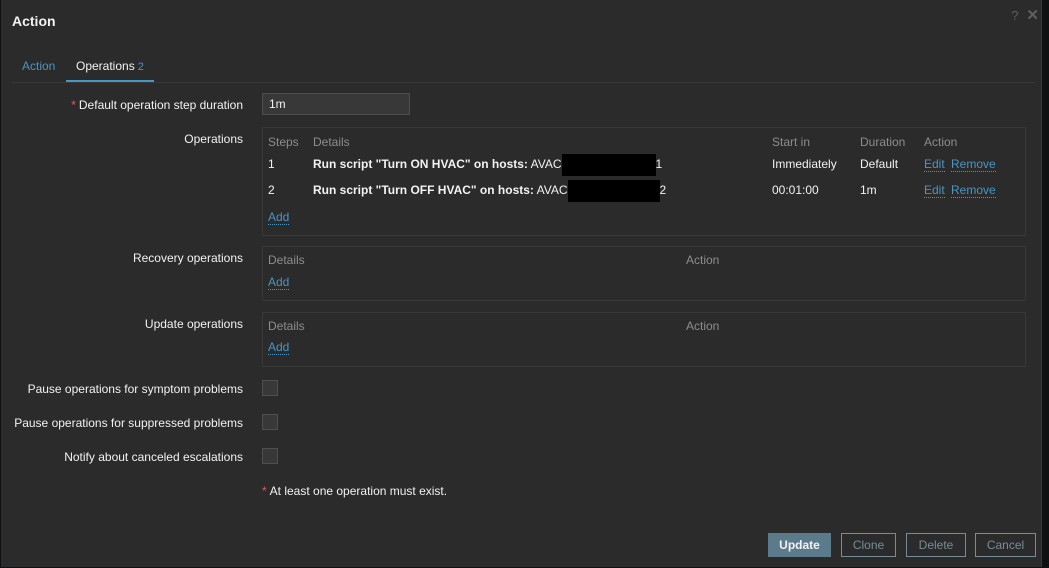 This screenshot has height=568, width=1049. What do you see at coordinates (791, 142) in the screenshot?
I see `col-start-in-header: Start in` at bounding box center [791, 142].